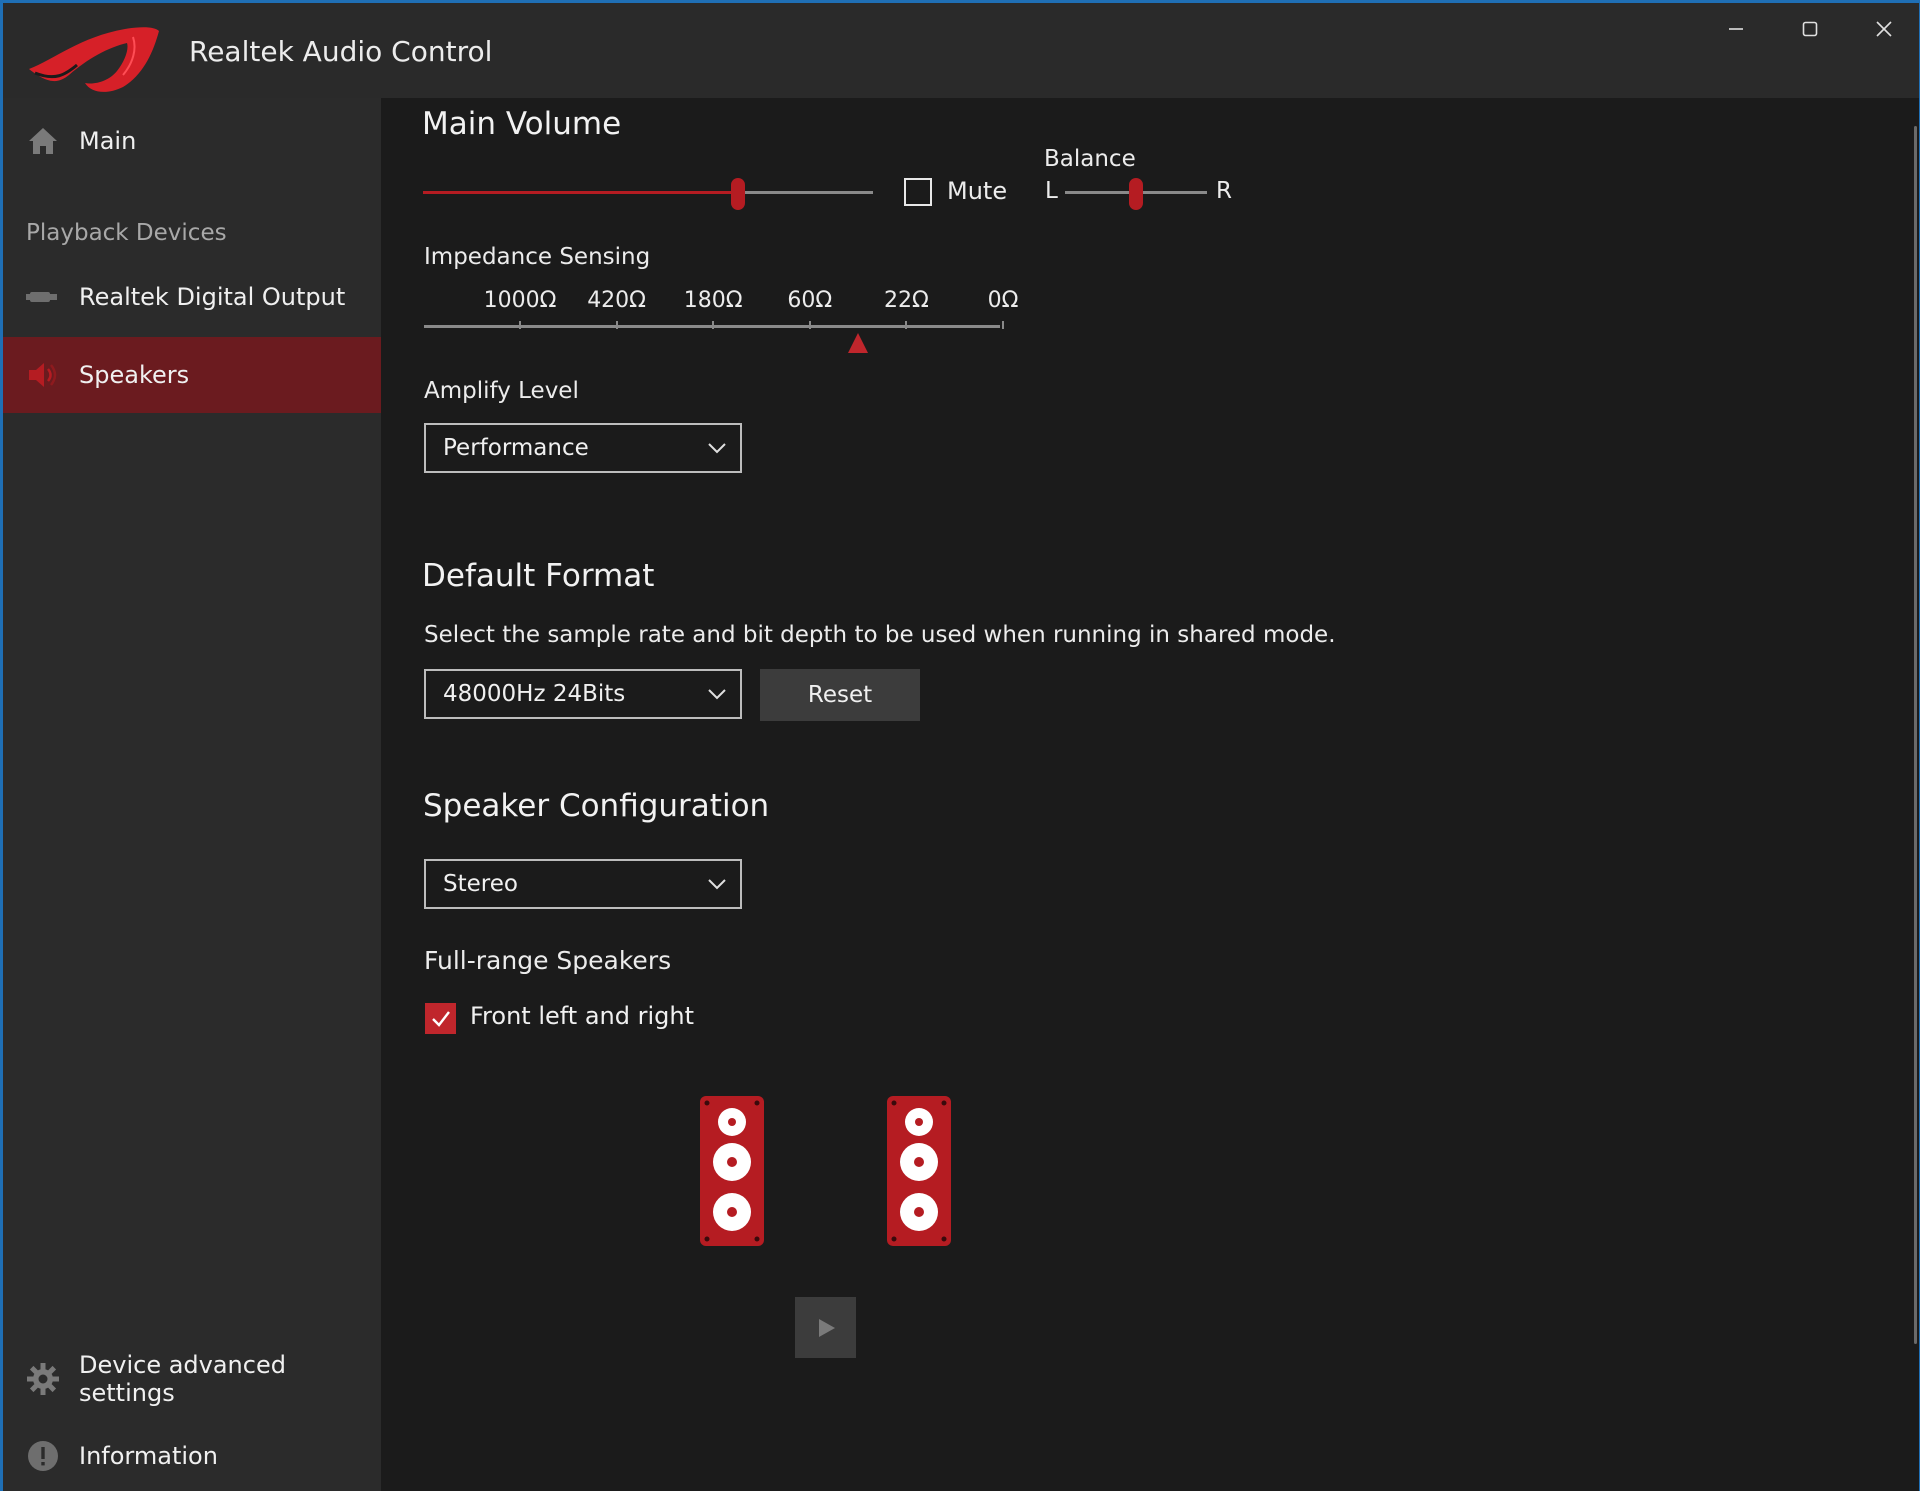 The width and height of the screenshot is (1920, 1491). I want to click on close-button, so click(1883, 29).